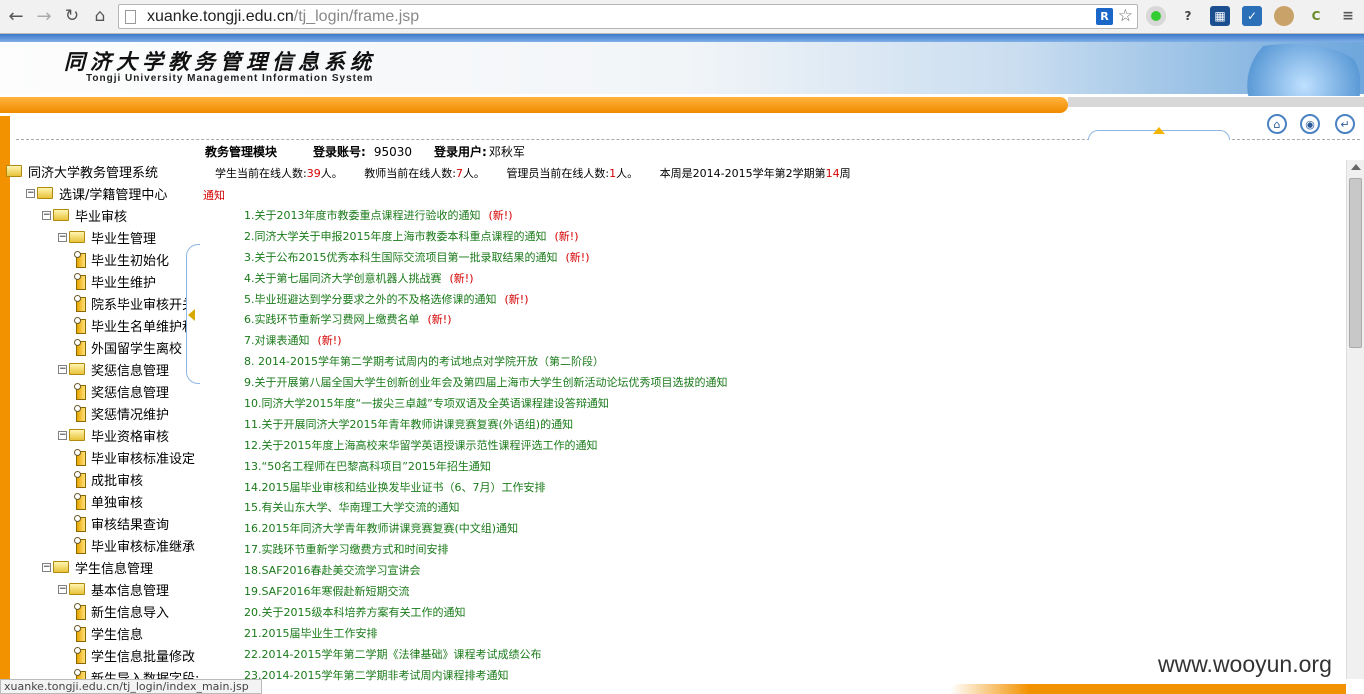 Image resolution: width=1364 pixels, height=694 pixels. I want to click on tree-folder-item: − 奖惩信息管理, so click(113, 369).